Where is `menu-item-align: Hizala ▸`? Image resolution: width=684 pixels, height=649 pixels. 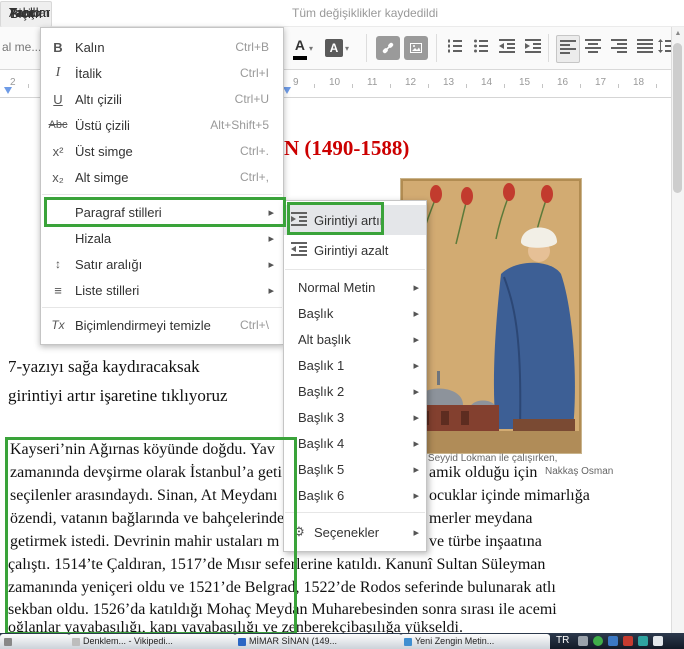
menu-item-align: Hizala ▸ is located at coordinates (162, 238).